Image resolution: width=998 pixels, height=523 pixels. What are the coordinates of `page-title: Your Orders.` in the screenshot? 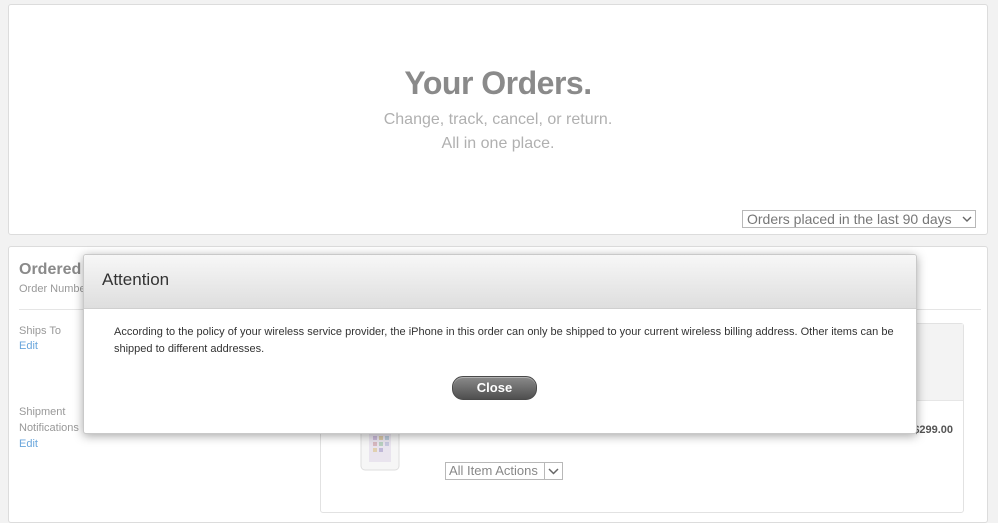 It's located at (498, 83).